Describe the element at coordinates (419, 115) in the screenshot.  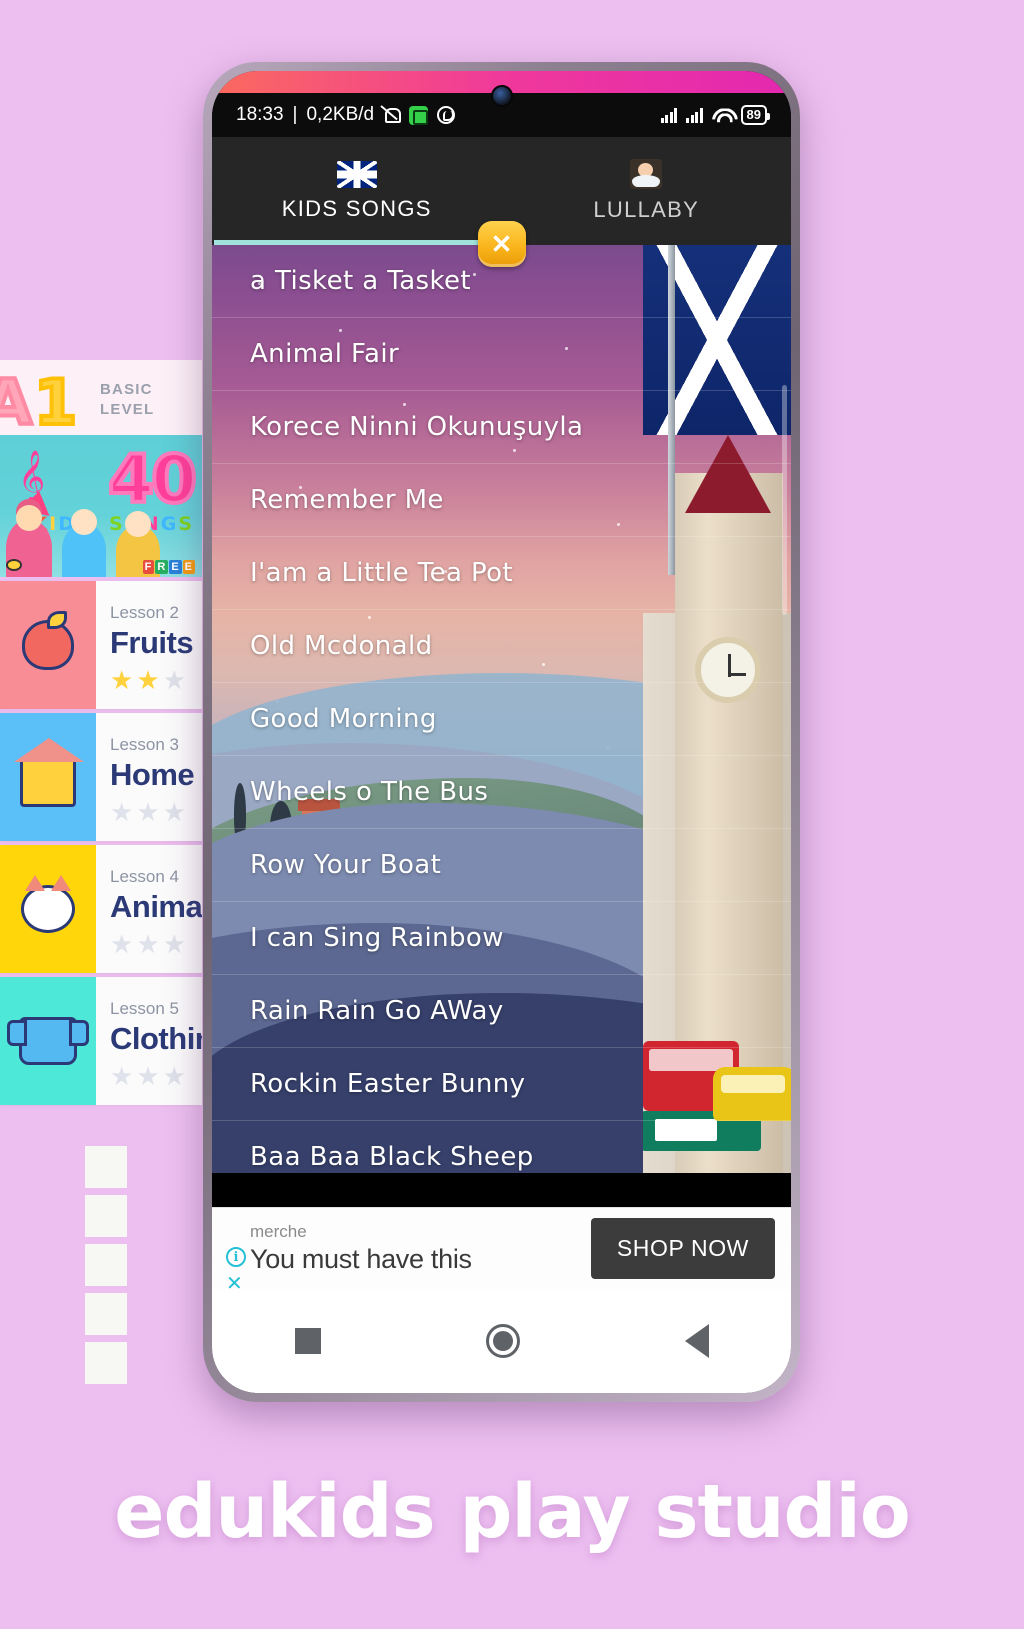
I see `green-app-icon` at that location.